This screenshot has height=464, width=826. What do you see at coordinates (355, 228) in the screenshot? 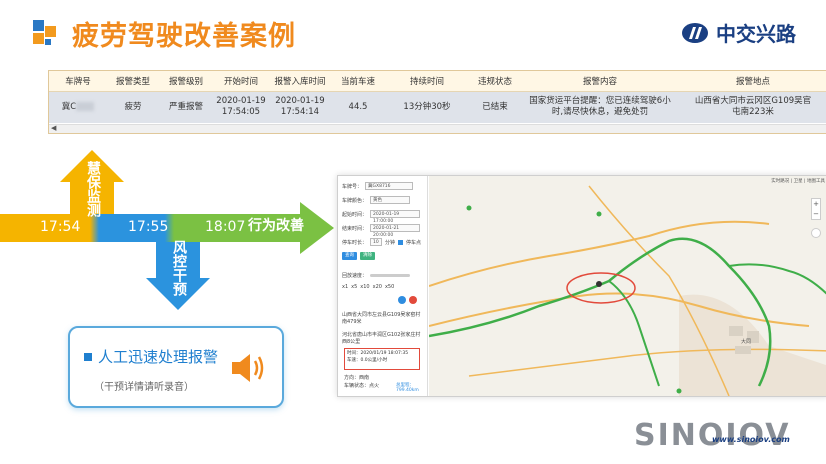
I see `end-label: 结束时间：` at bounding box center [355, 228].